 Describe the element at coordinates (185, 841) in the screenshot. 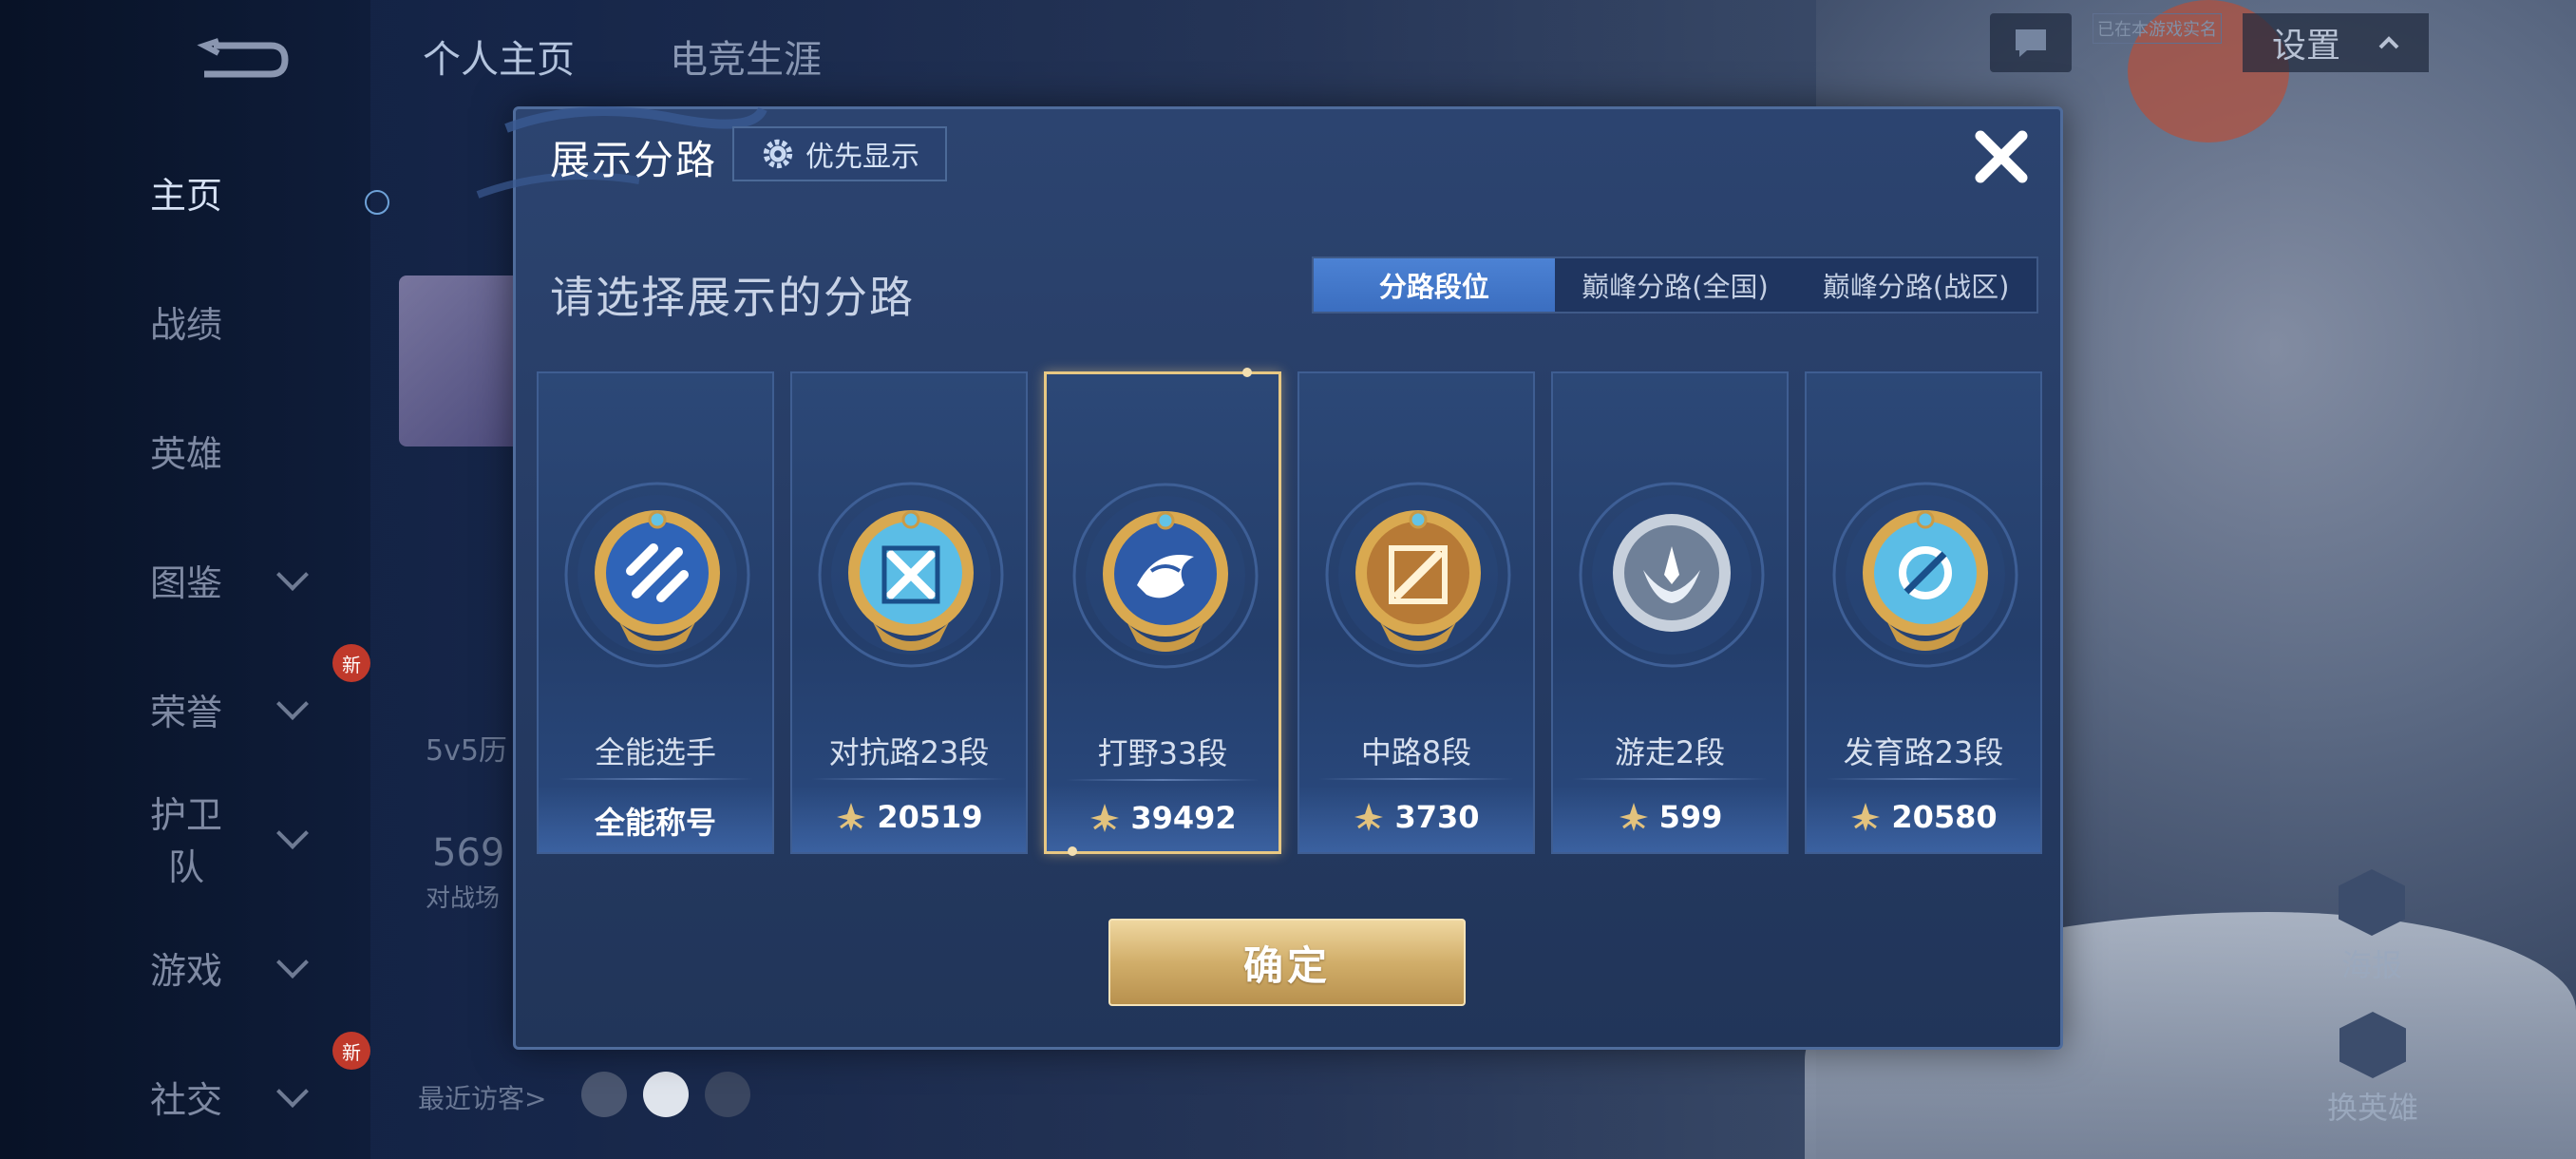

I see `sidebar-item-label: 护卫队` at that location.